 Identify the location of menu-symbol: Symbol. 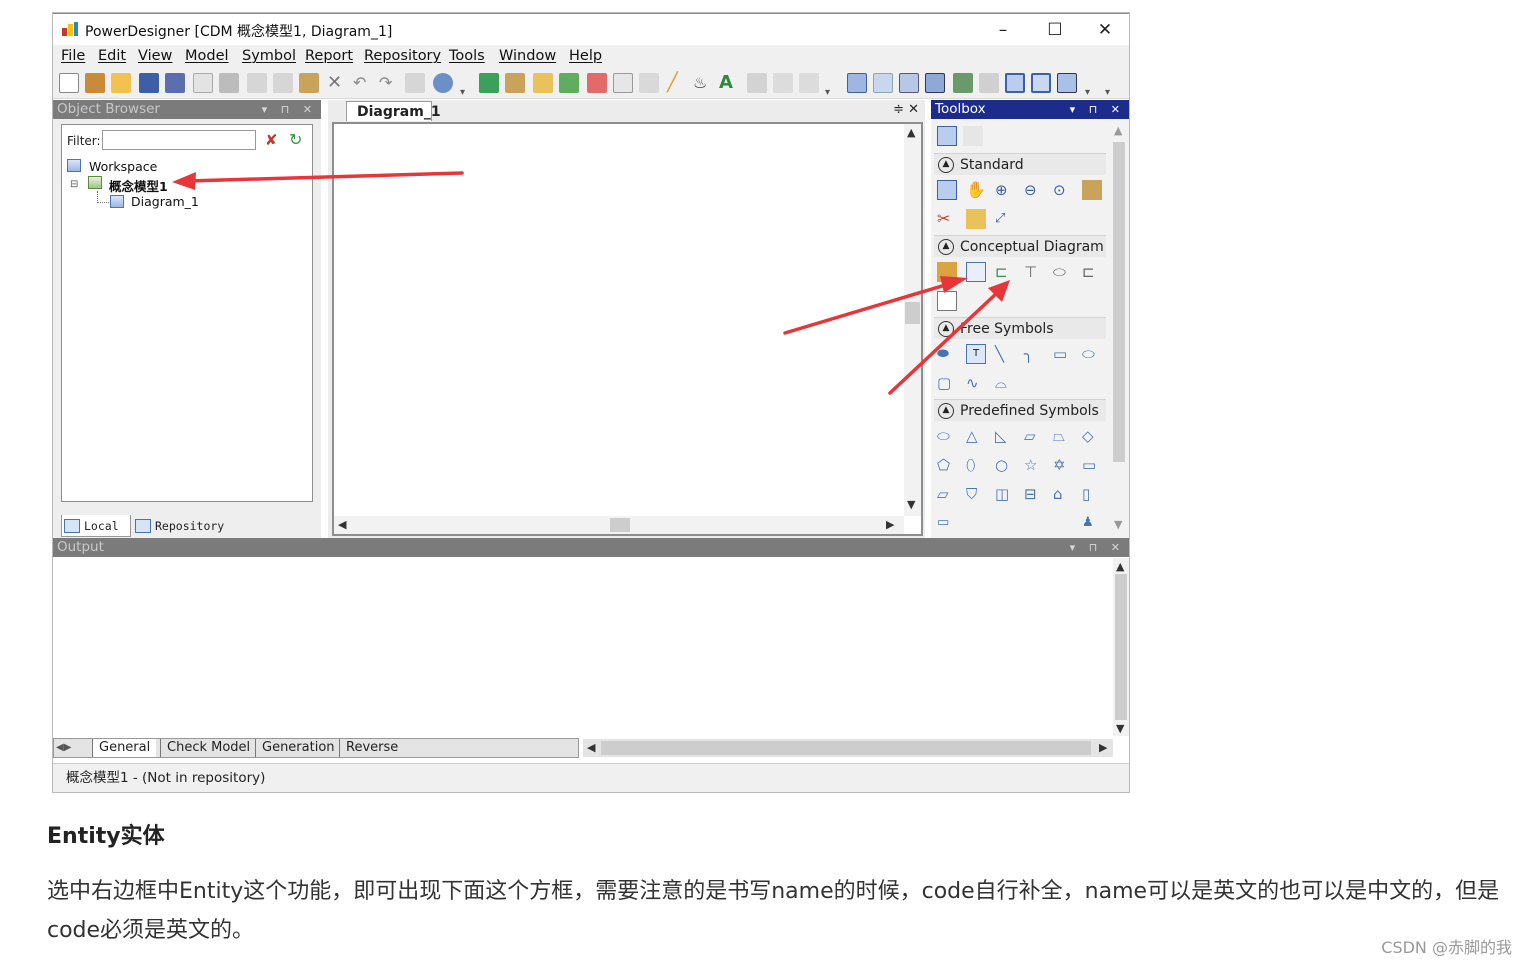
(269, 56).